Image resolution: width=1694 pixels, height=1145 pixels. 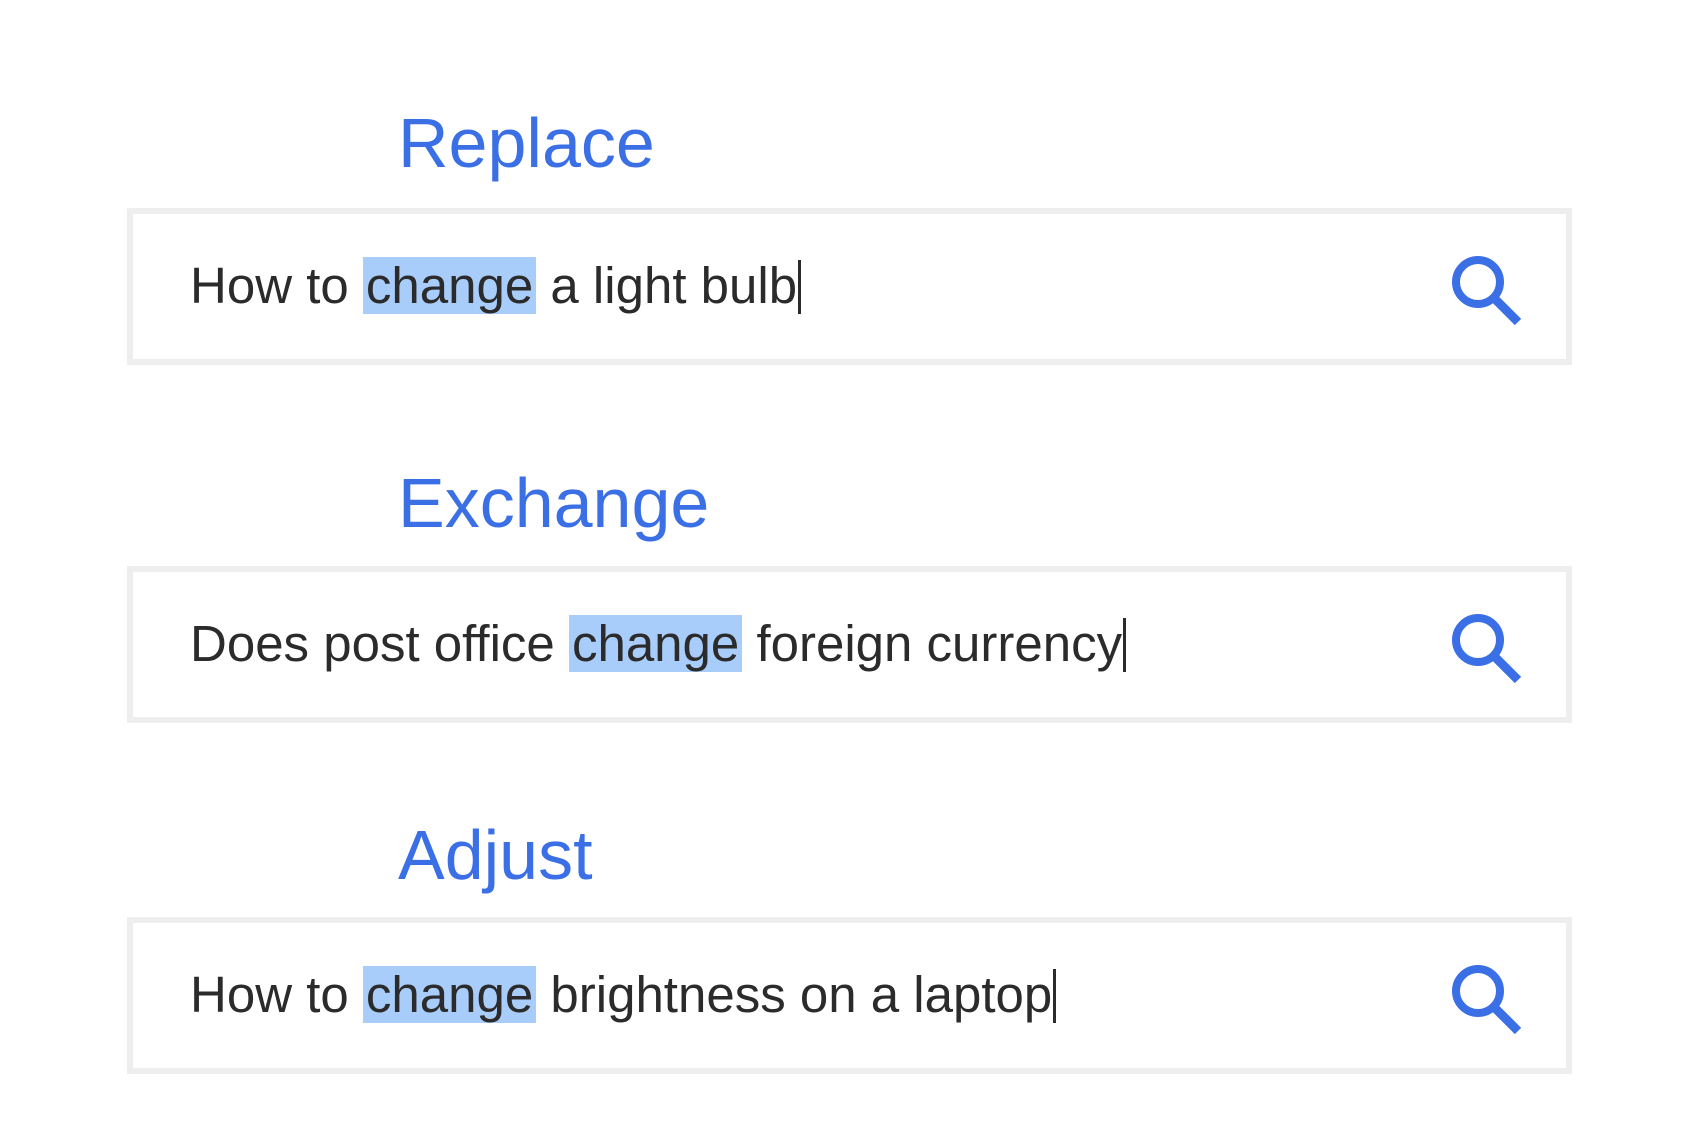 What do you see at coordinates (794, 994) in the screenshot?
I see `query-text-after: brightness on a laptop` at bounding box center [794, 994].